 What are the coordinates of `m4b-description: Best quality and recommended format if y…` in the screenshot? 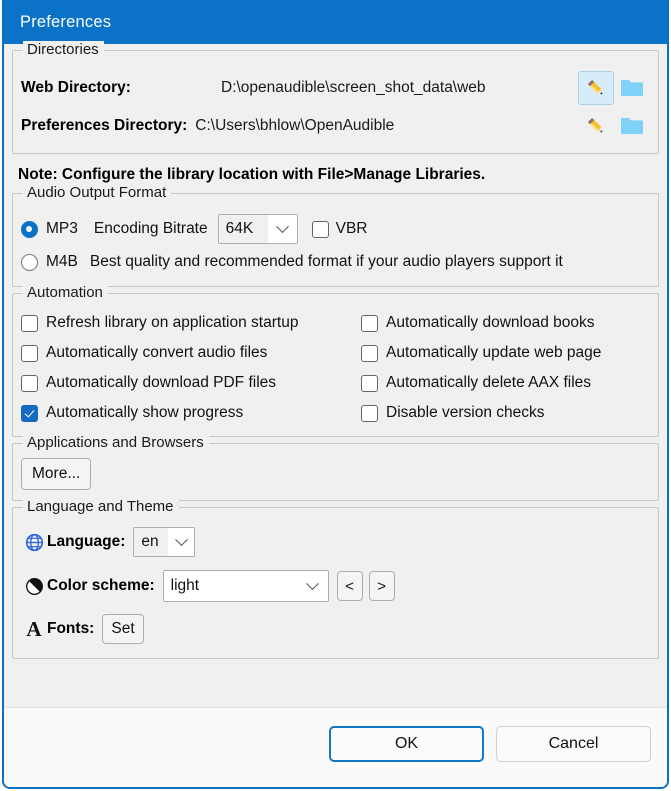 It's located at (326, 261).